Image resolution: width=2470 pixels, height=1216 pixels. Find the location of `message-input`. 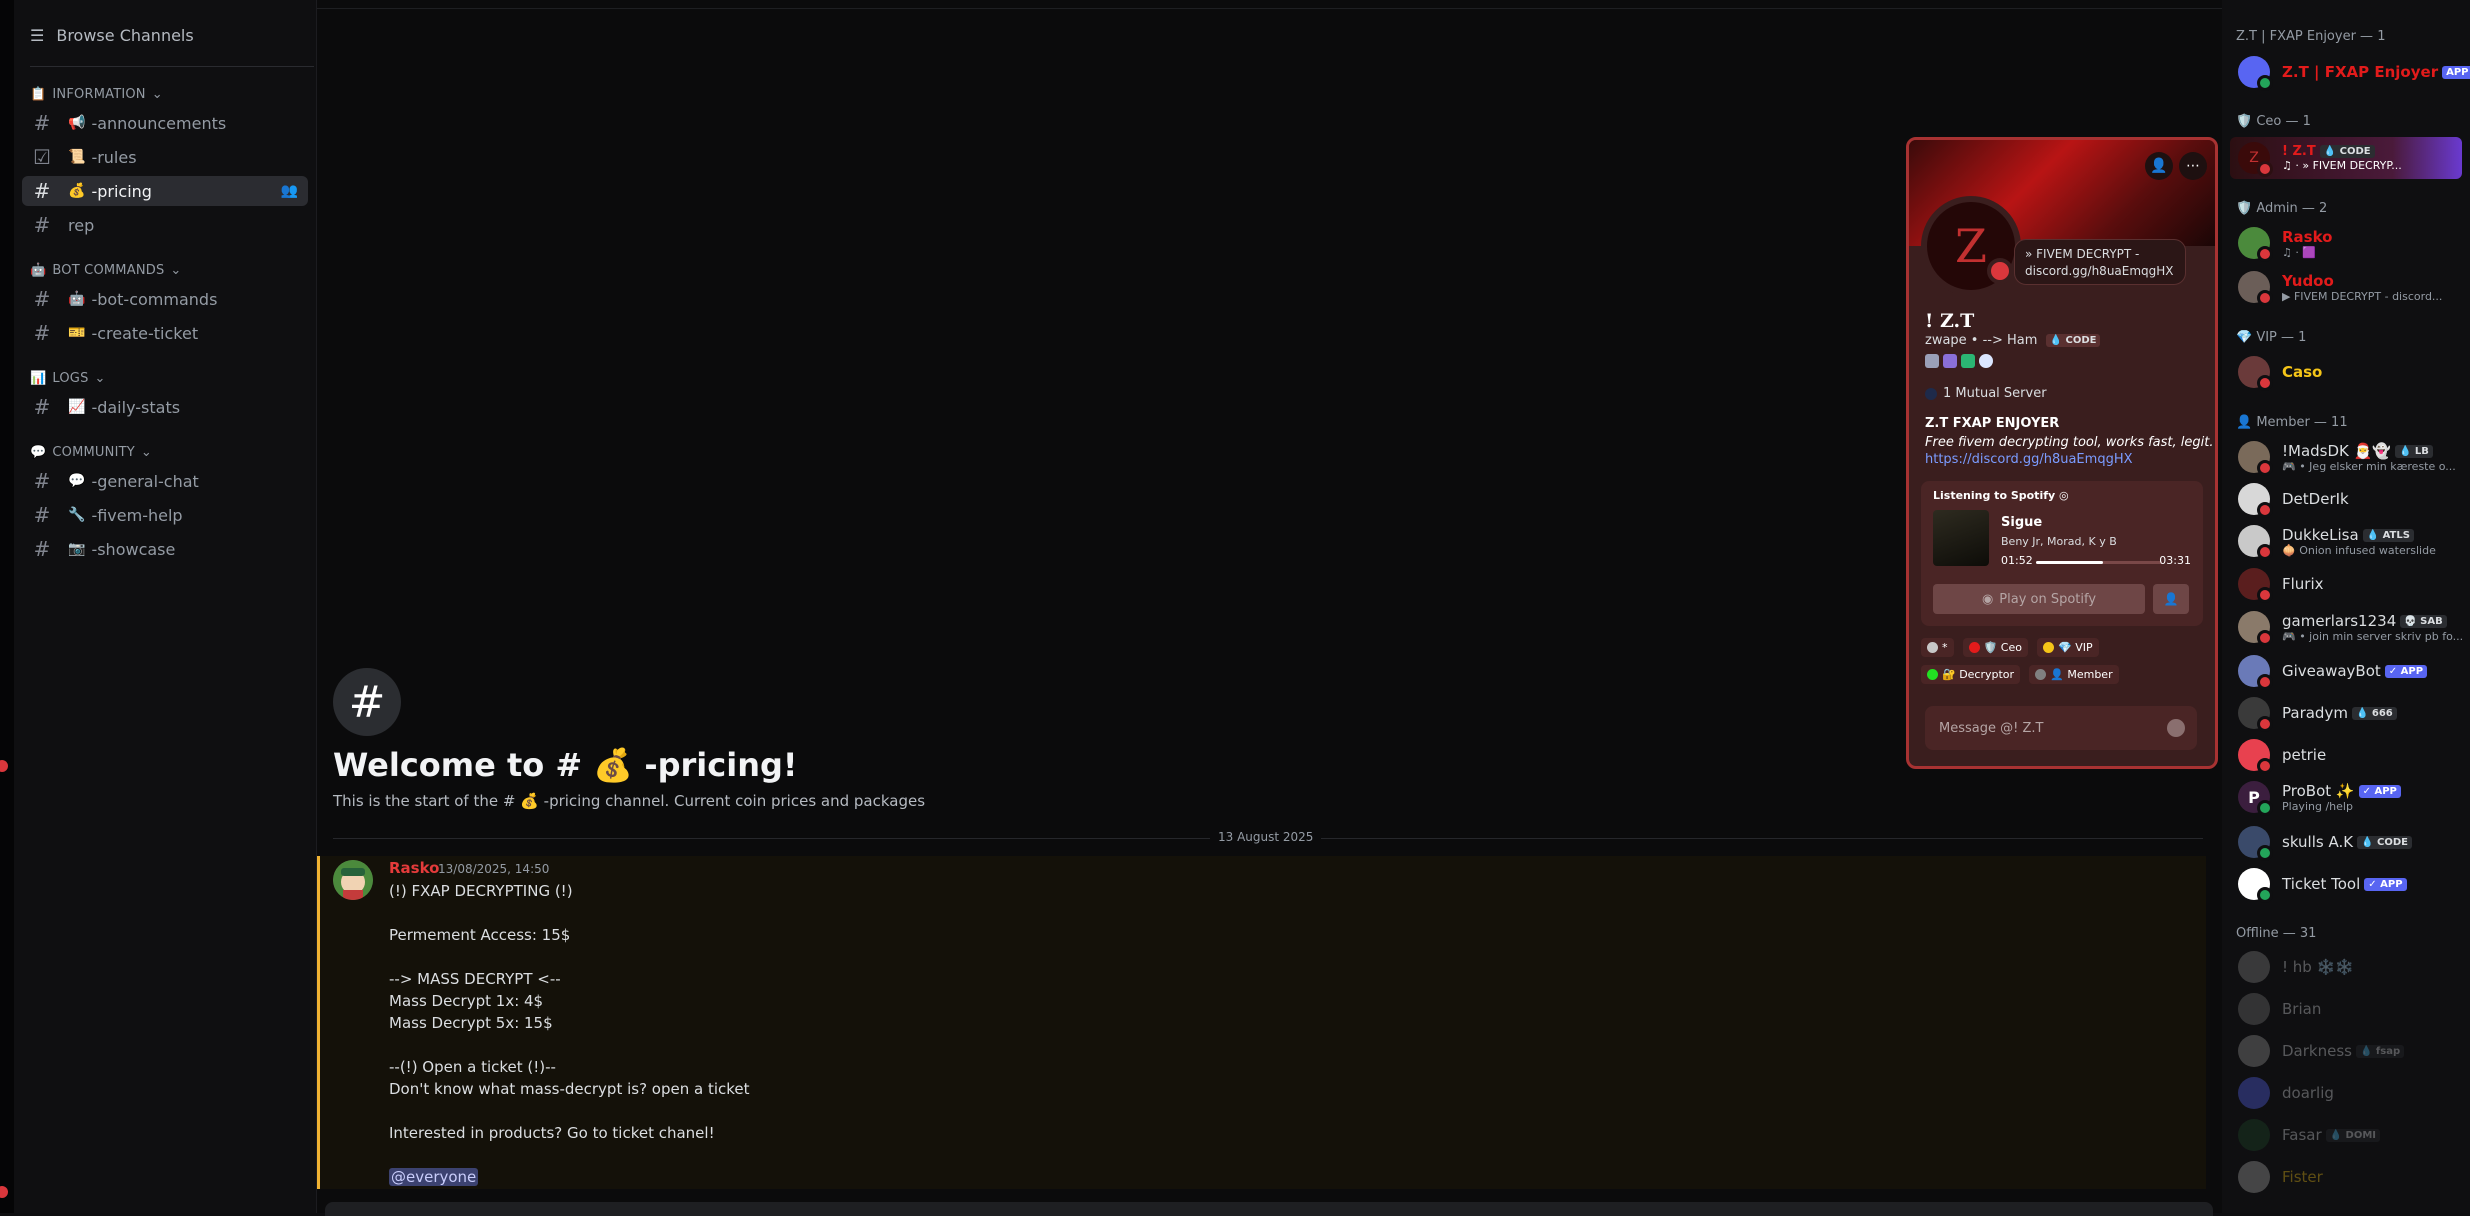

message-input is located at coordinates (1269, 1209).